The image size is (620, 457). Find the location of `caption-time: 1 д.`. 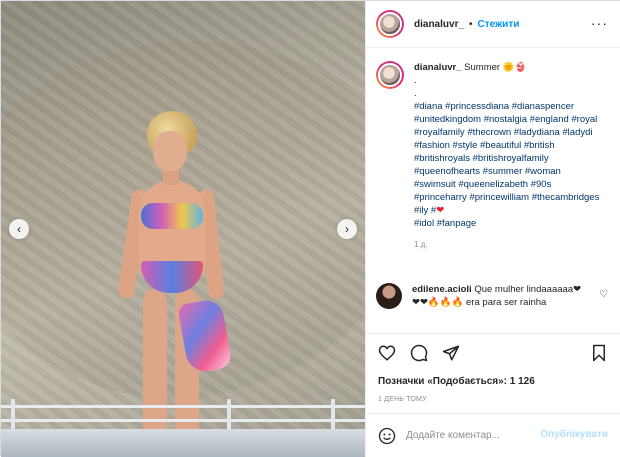

caption-time: 1 д. is located at coordinates (509, 244).